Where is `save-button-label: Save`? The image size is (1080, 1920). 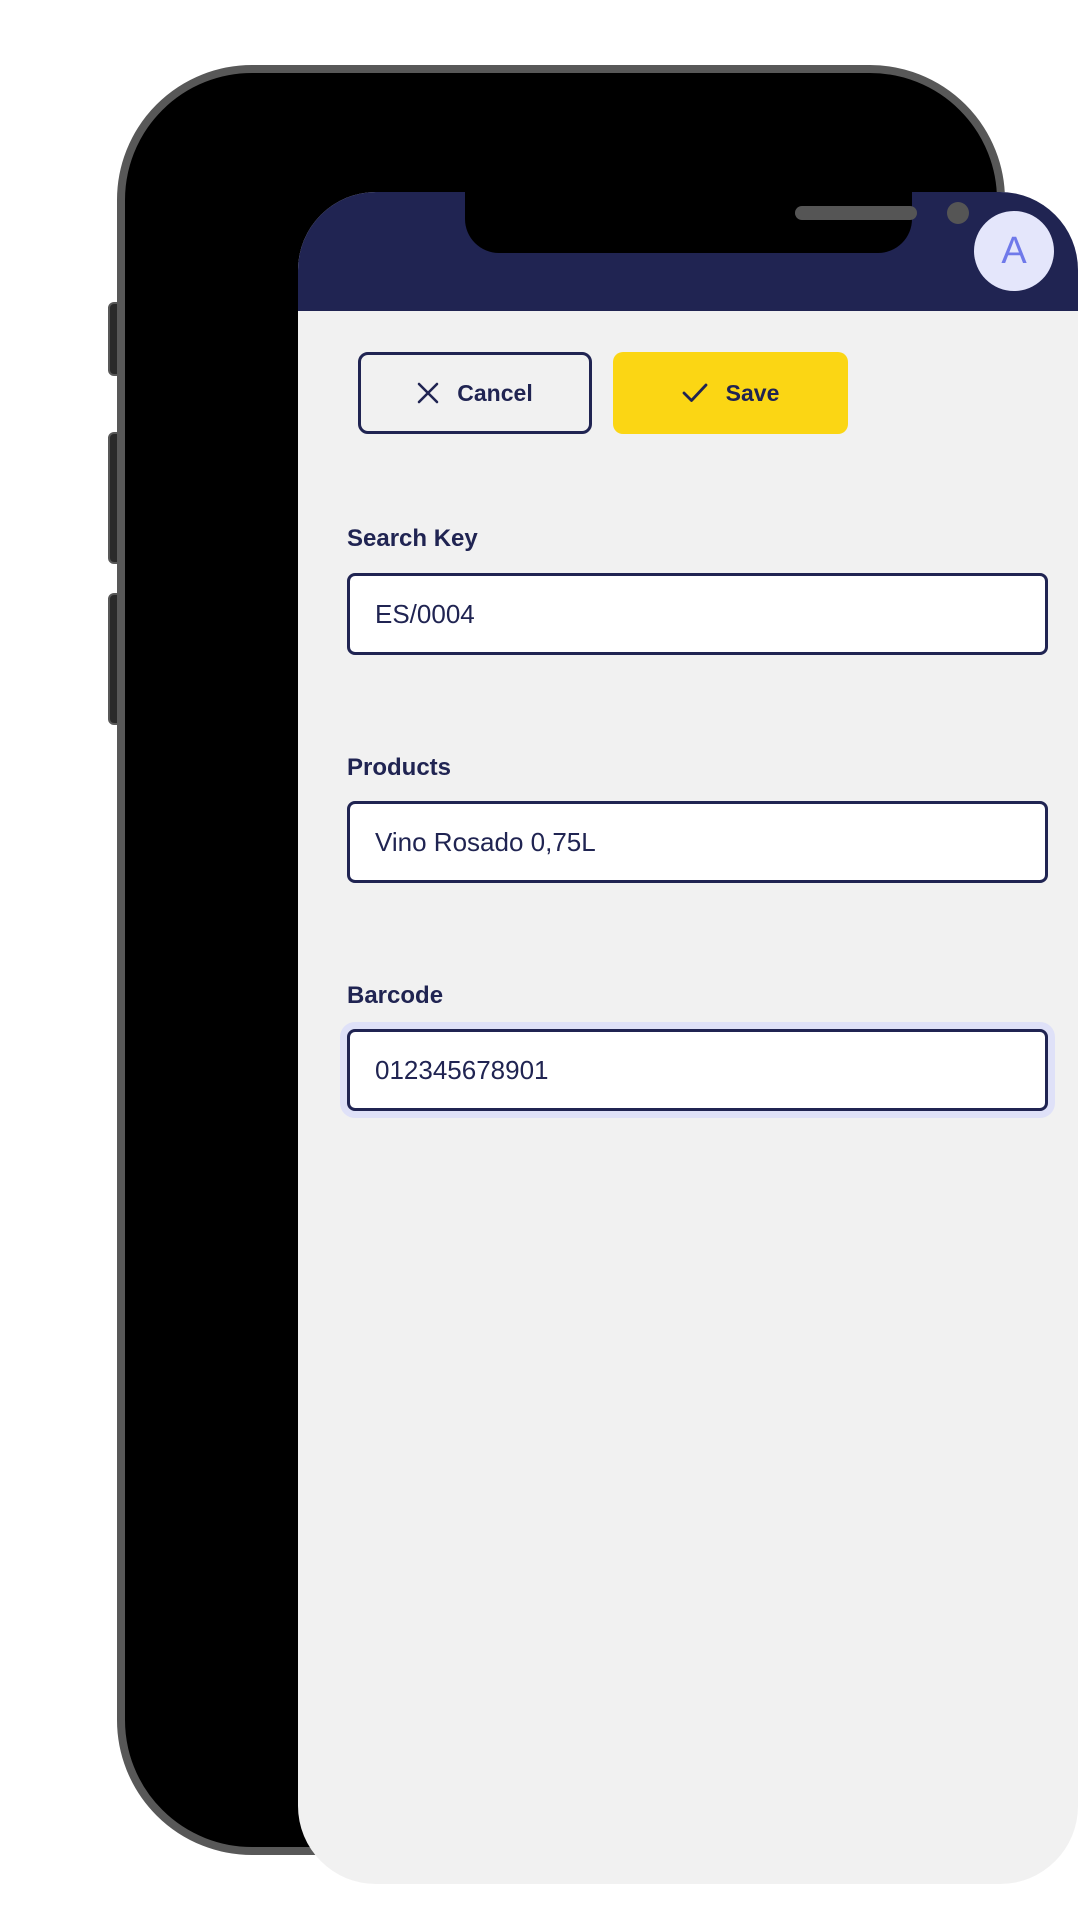 save-button-label: Save is located at coordinates (752, 392).